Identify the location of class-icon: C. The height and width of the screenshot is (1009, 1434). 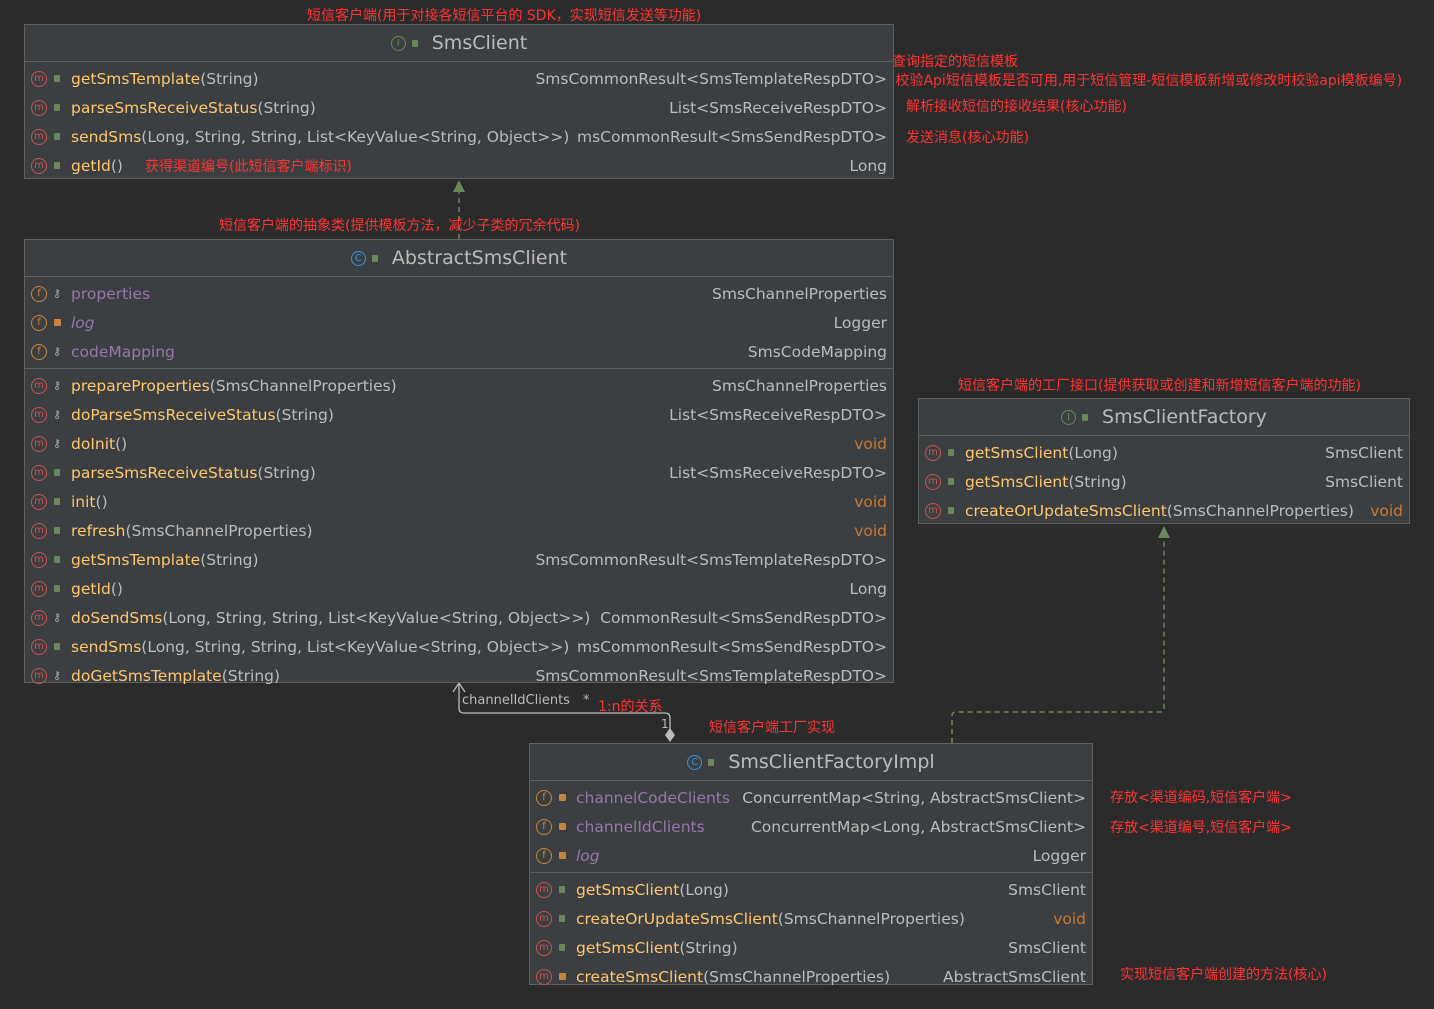
(695, 762).